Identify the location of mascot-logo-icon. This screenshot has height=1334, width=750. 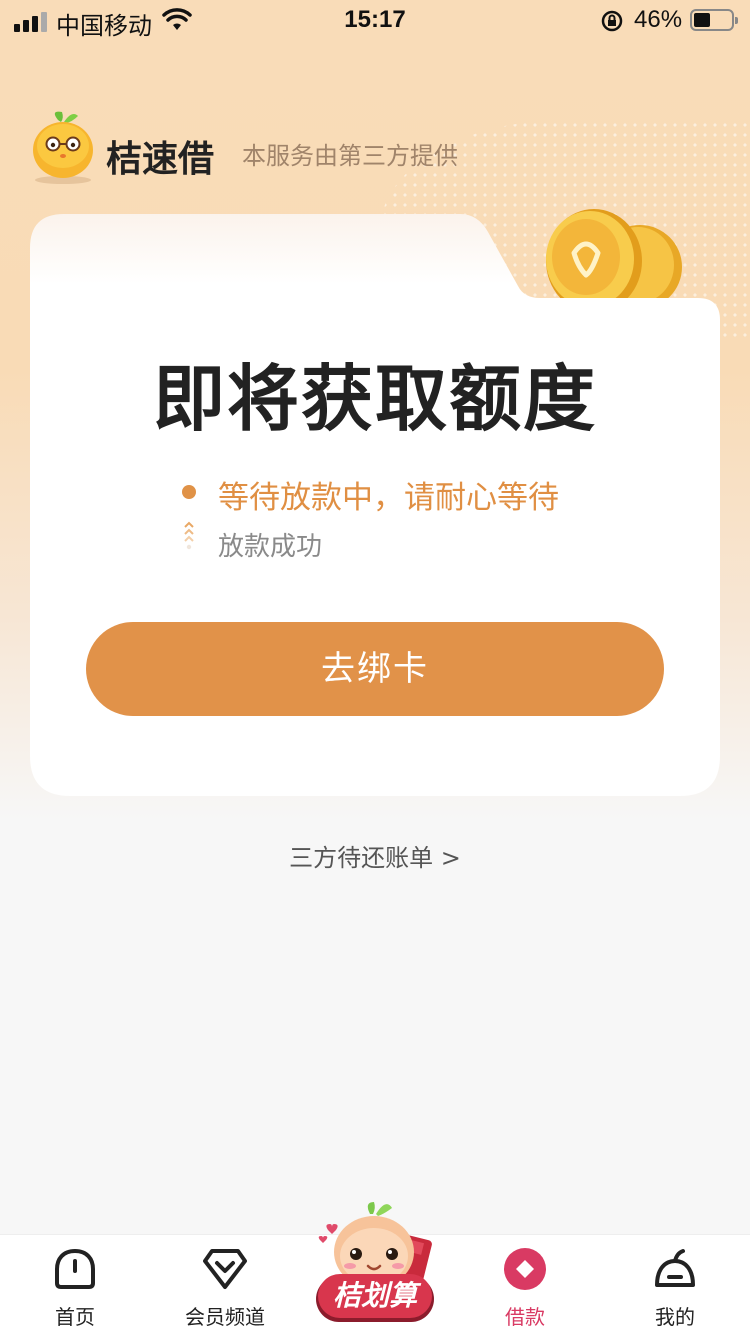
(63, 147).